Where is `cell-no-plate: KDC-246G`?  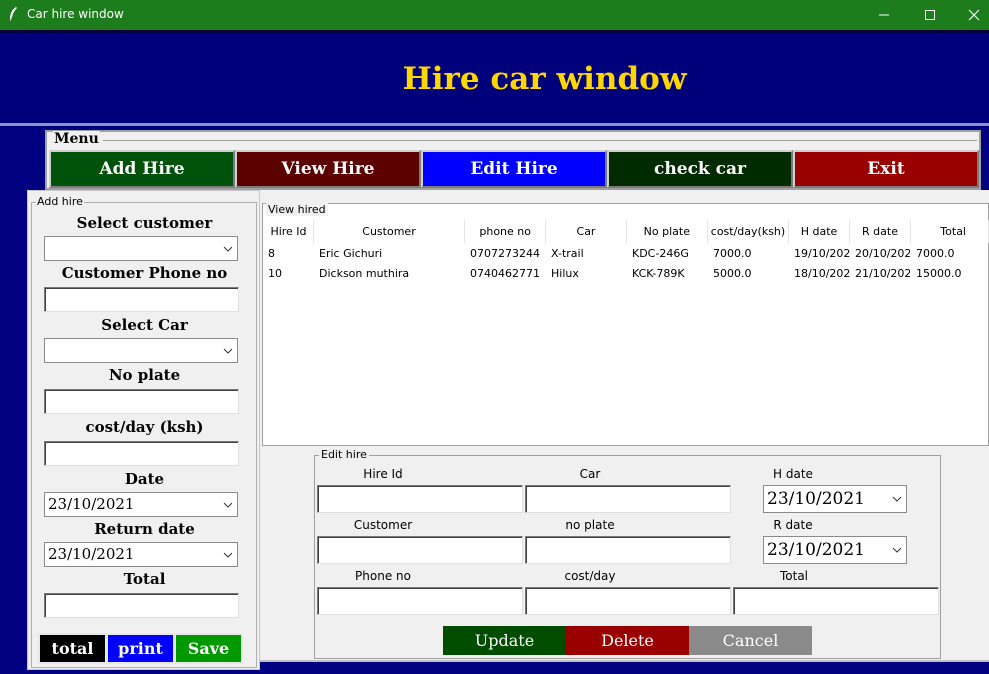
cell-no-plate: KDC-246G is located at coordinates (660, 253).